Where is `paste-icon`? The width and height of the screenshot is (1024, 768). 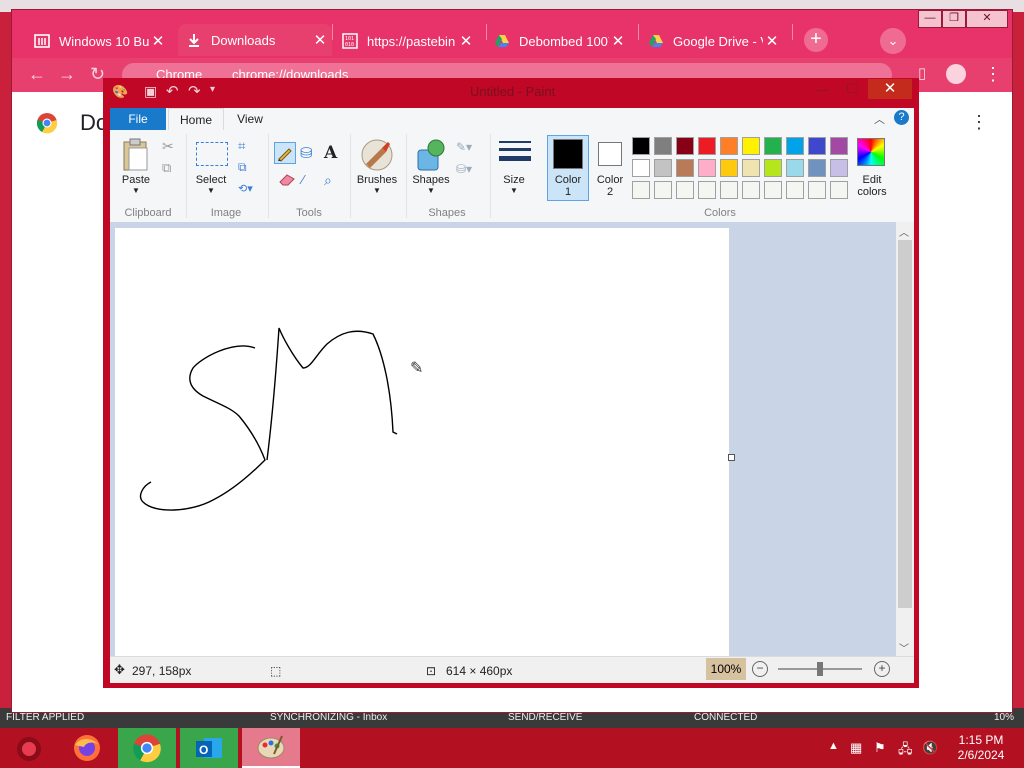
paste-icon is located at coordinates (136, 156).